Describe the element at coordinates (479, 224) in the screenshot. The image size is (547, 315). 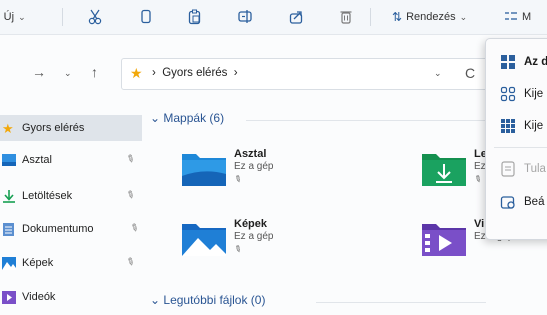
I see `folder-name: Vi` at that location.